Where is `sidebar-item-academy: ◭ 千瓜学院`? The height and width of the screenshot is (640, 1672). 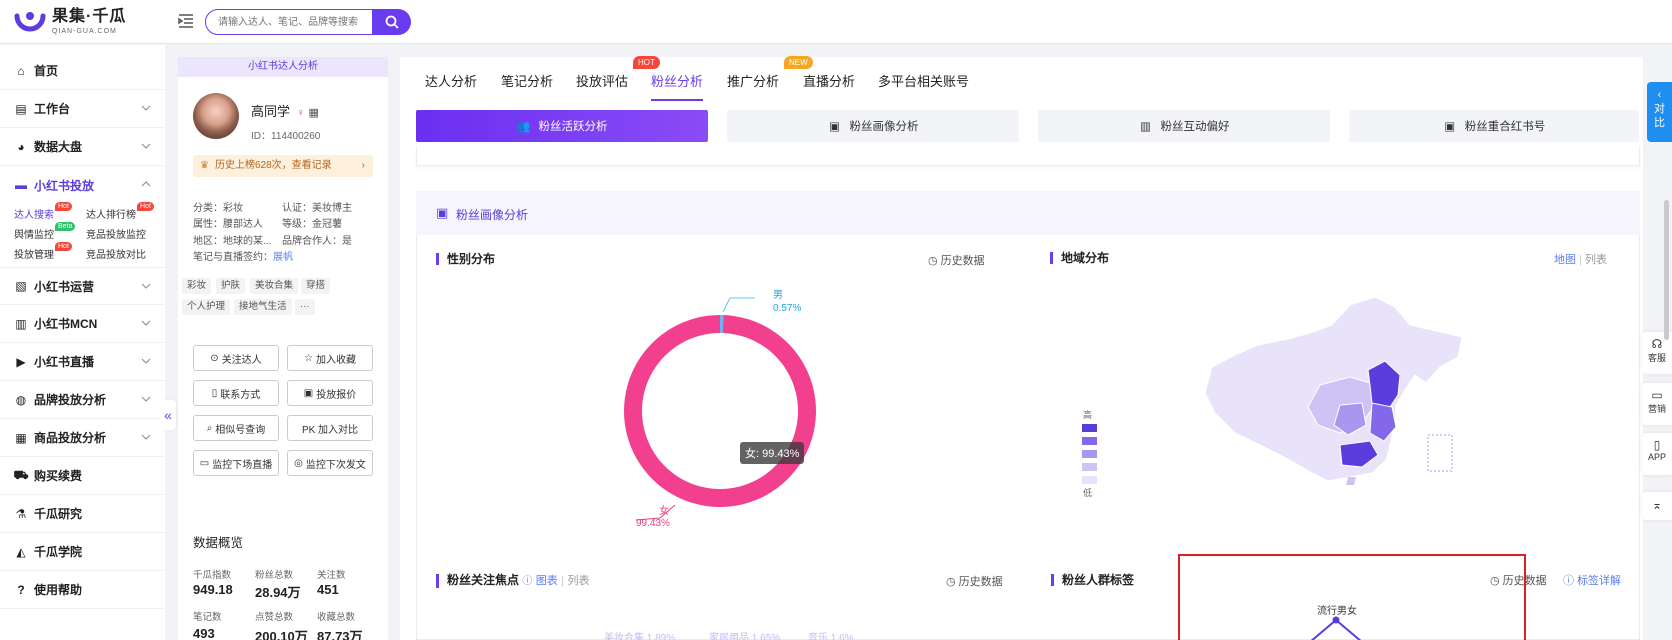 sidebar-item-academy: ◭ 千瓜学院 is located at coordinates (82, 552).